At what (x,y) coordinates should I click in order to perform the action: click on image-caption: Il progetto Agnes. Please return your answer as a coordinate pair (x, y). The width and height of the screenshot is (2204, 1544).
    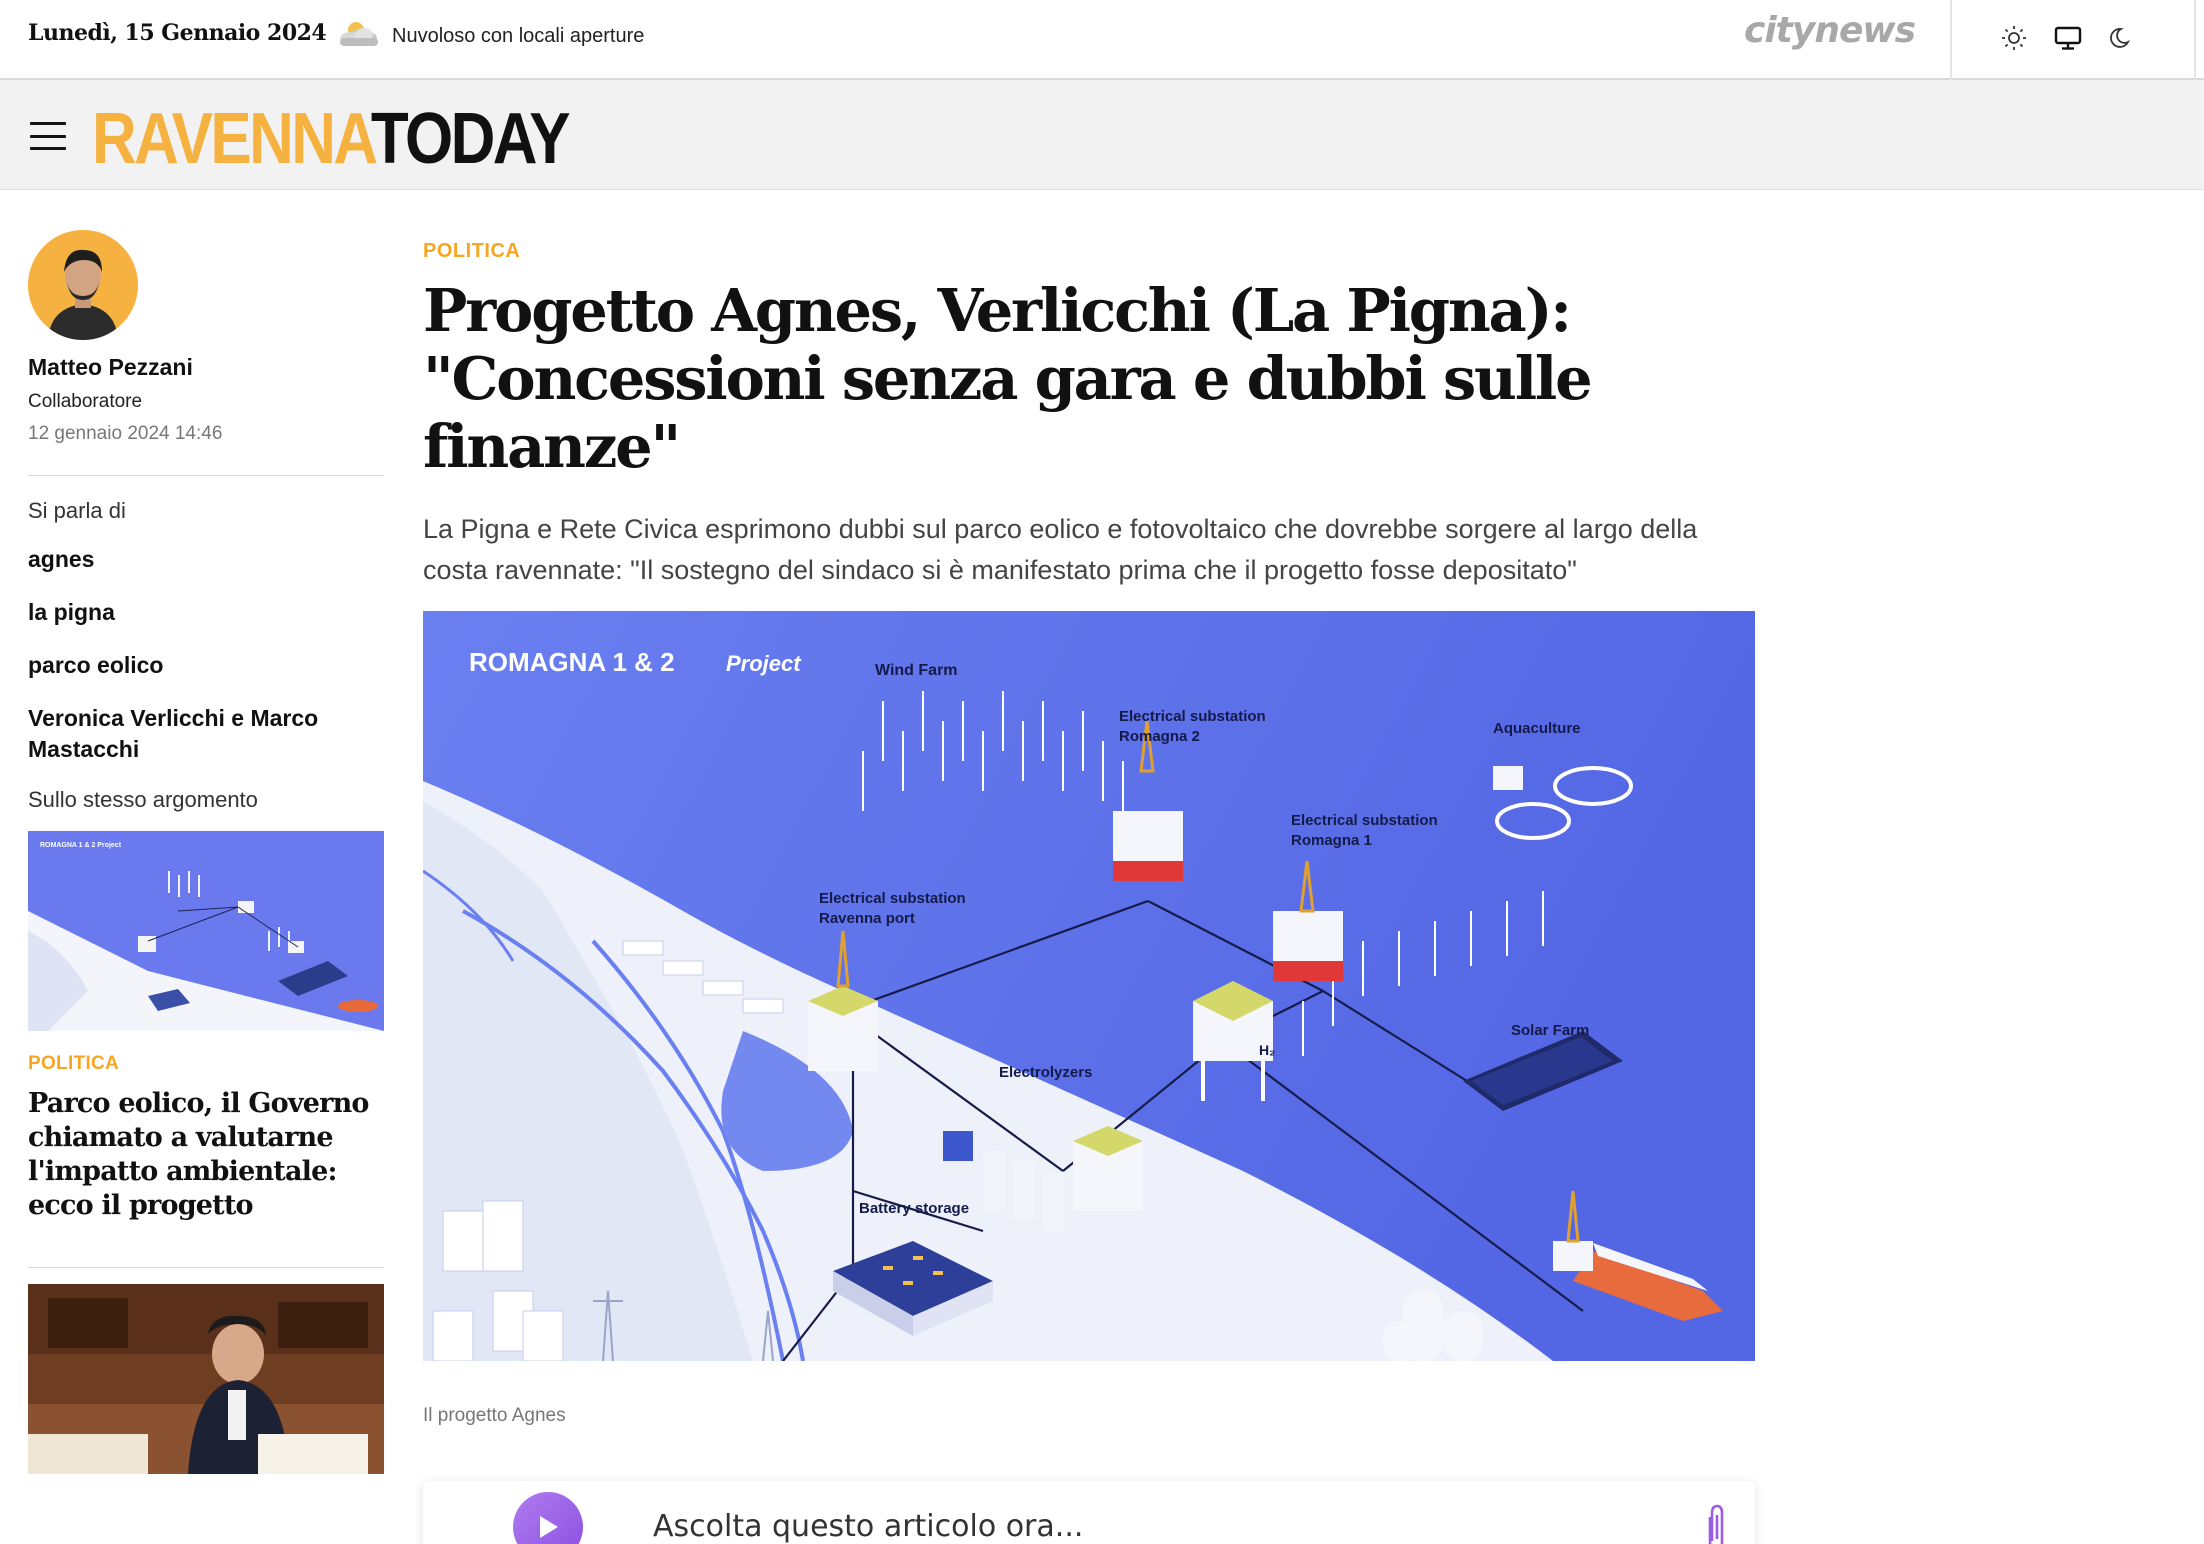
    Looking at the image, I should click on (494, 1415).